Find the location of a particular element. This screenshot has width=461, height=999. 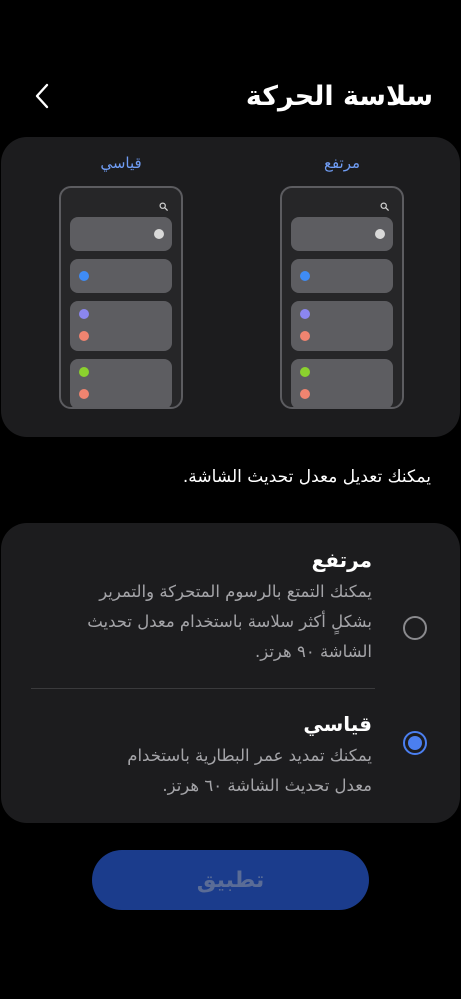

preview-standard-label: قياسي is located at coordinates (121, 163).